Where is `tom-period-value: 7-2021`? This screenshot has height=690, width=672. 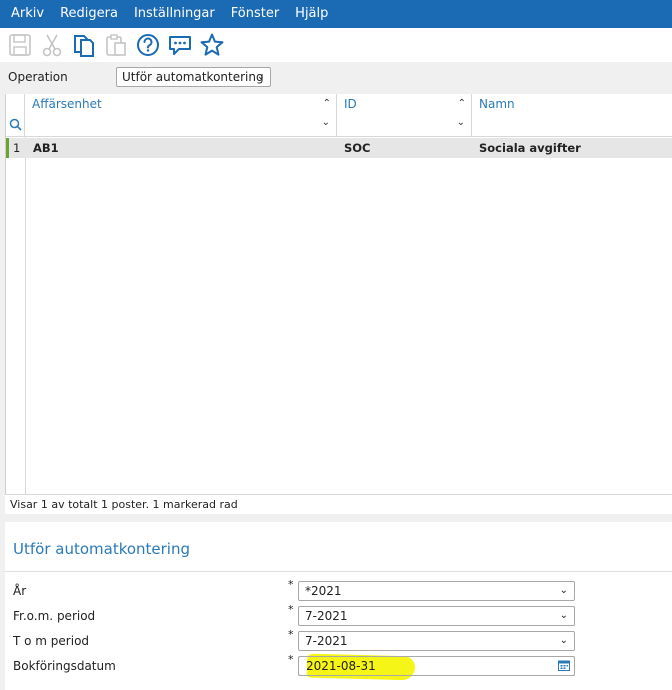 tom-period-value: 7-2021 is located at coordinates (326, 641).